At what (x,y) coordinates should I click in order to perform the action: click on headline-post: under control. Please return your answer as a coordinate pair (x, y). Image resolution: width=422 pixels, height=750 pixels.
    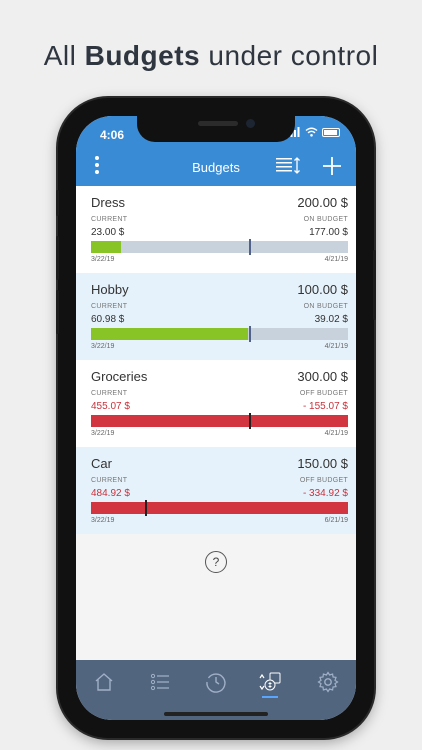
    Looking at the image, I should click on (289, 55).